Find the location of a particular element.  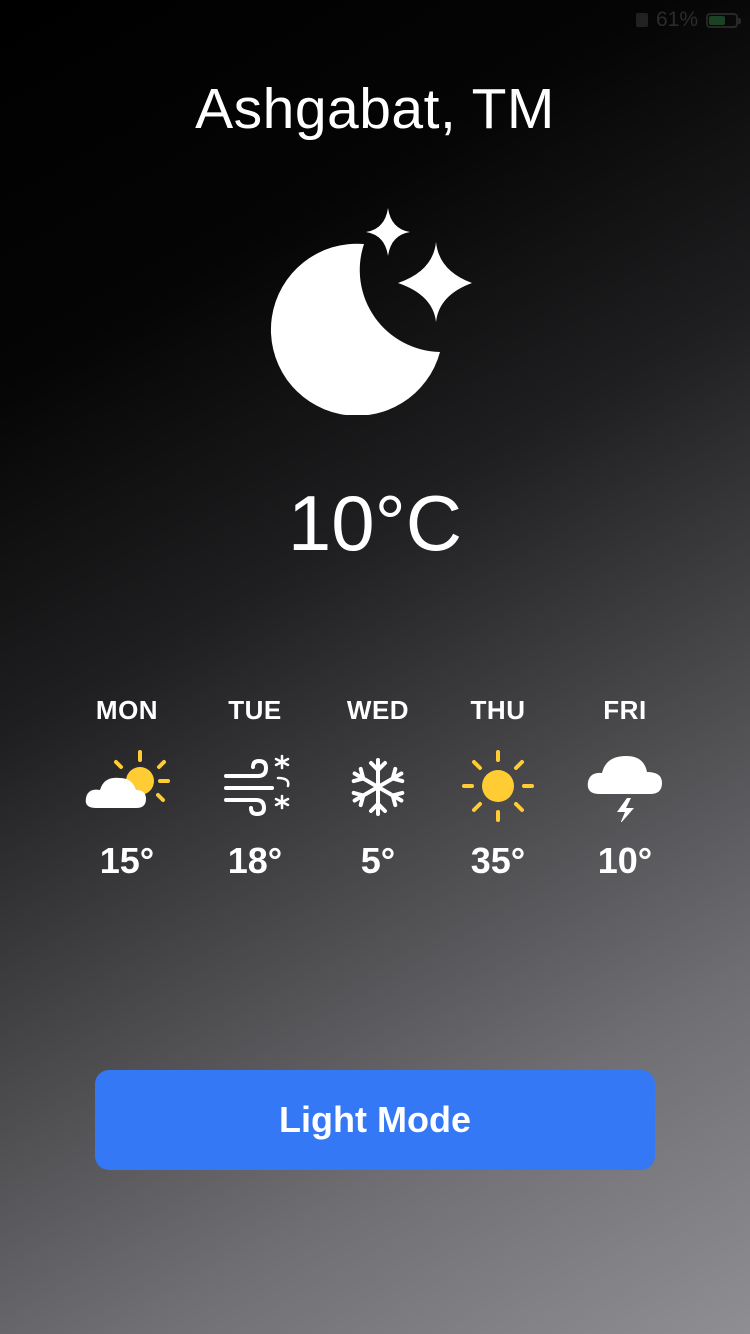

forecast-temperature: 15° is located at coordinates (127, 860).